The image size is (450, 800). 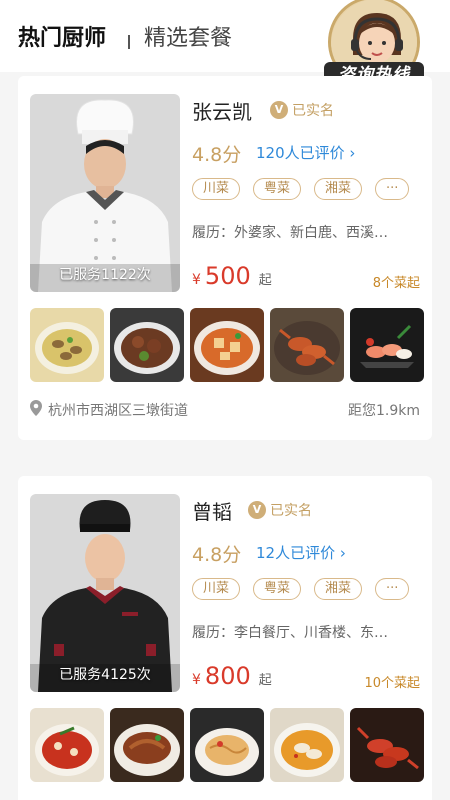 I want to click on reviews-link: 120人已评价 ›, so click(x=305, y=152).